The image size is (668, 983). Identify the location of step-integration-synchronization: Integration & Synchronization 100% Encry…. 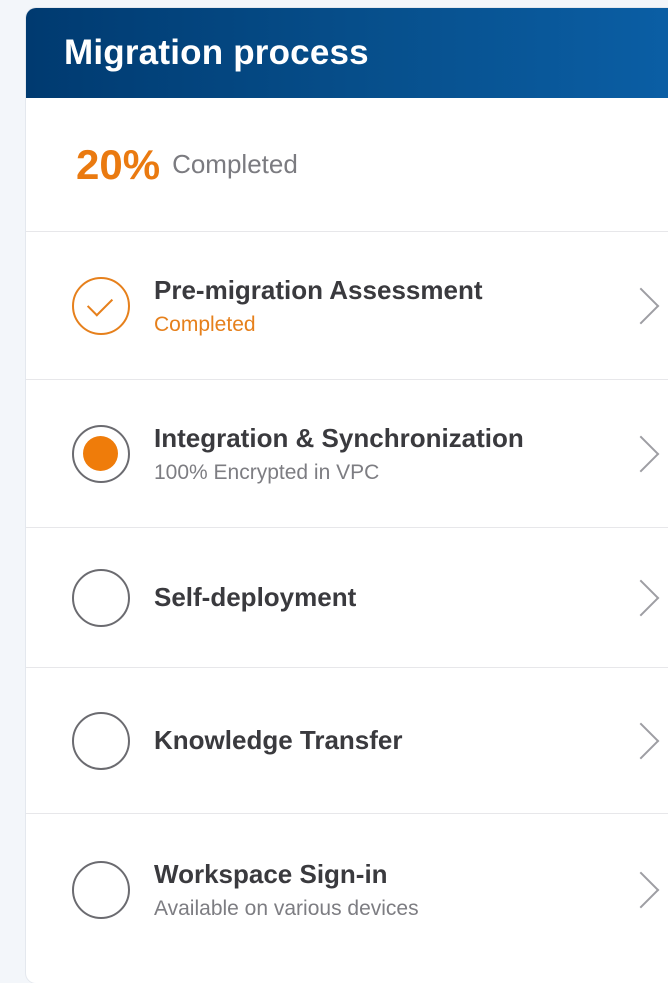
(347, 454).